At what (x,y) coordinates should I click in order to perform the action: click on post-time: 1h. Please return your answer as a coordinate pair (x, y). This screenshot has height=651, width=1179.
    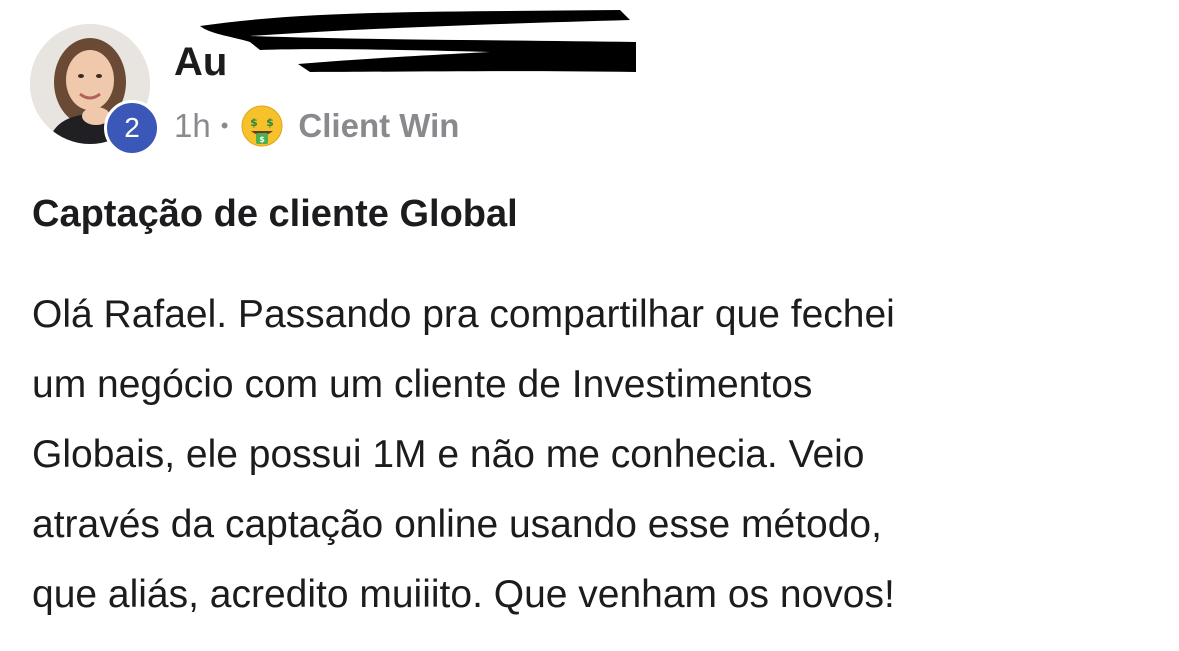
    Looking at the image, I should click on (192, 126).